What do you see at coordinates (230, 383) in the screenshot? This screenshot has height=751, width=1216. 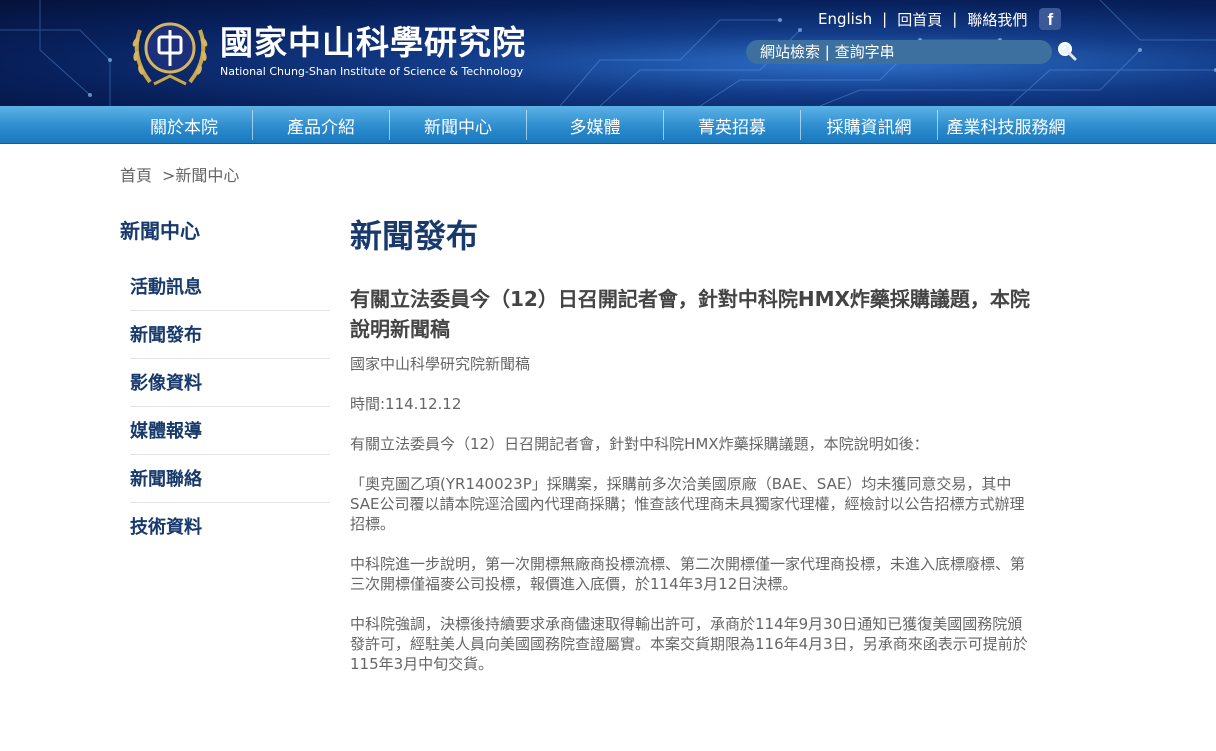 I see `sidebar-item-images: 影像資料` at bounding box center [230, 383].